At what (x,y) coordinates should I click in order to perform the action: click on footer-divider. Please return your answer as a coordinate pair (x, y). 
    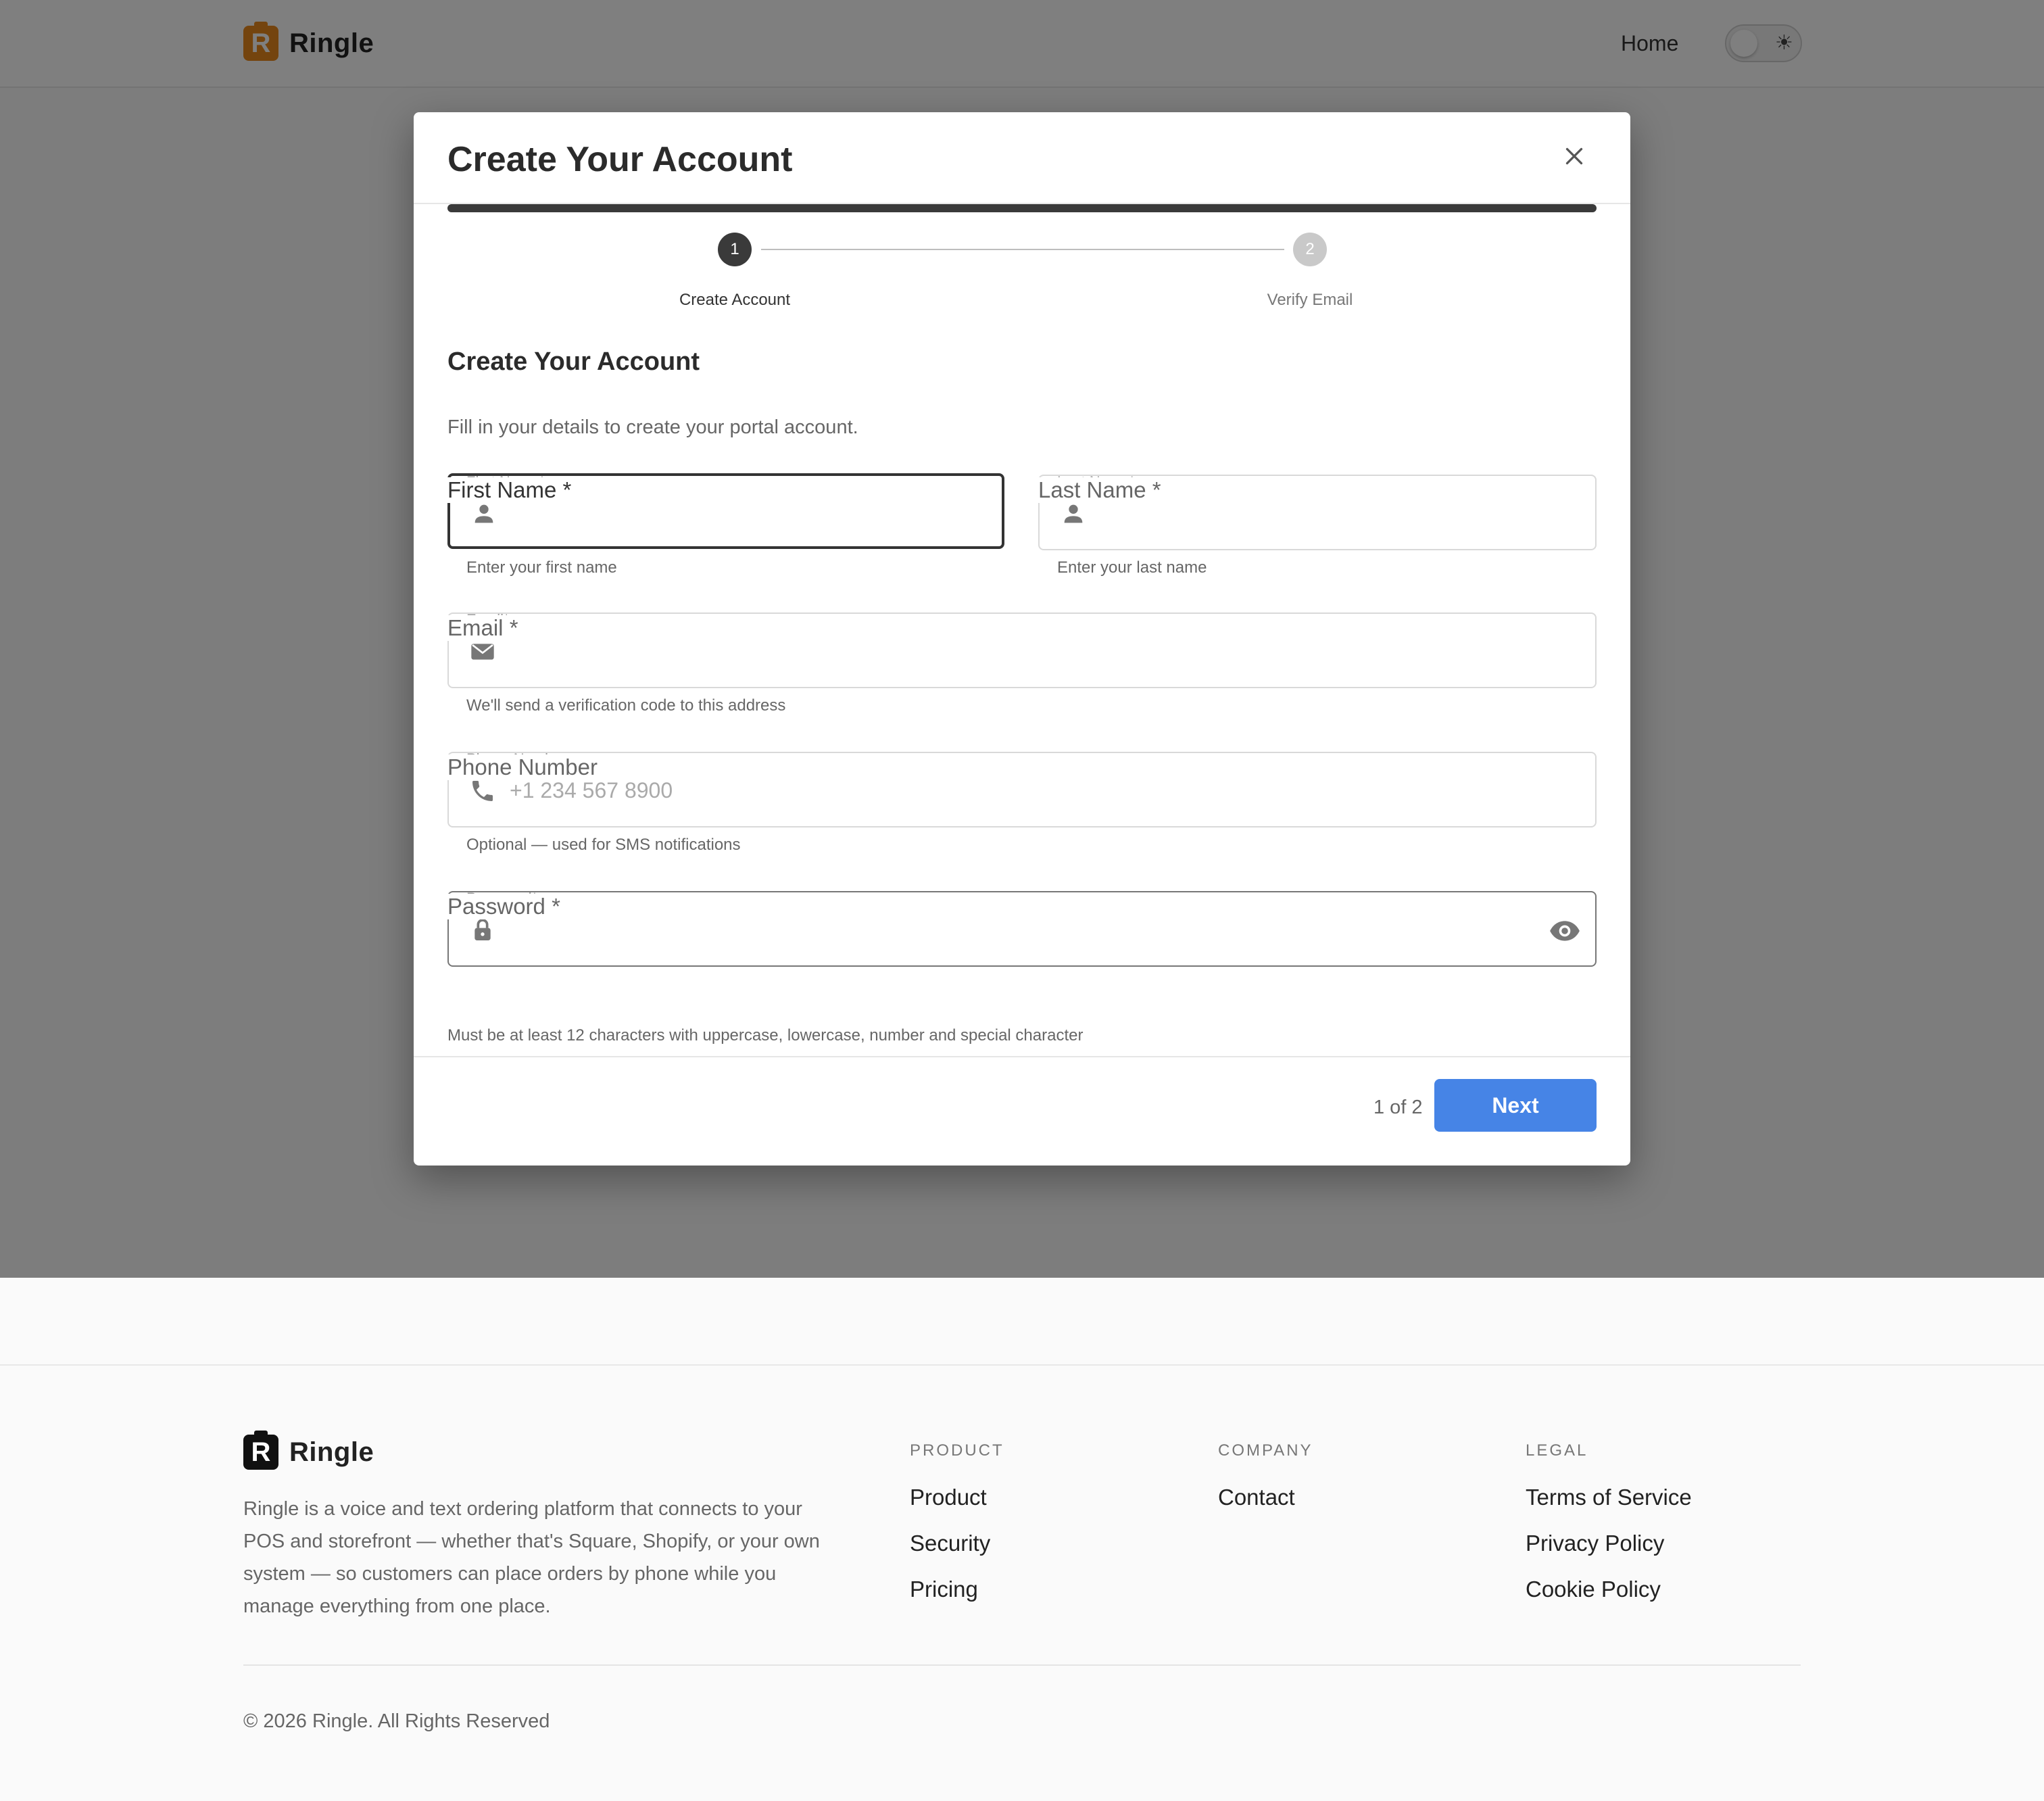
    Looking at the image, I should click on (1022, 1665).